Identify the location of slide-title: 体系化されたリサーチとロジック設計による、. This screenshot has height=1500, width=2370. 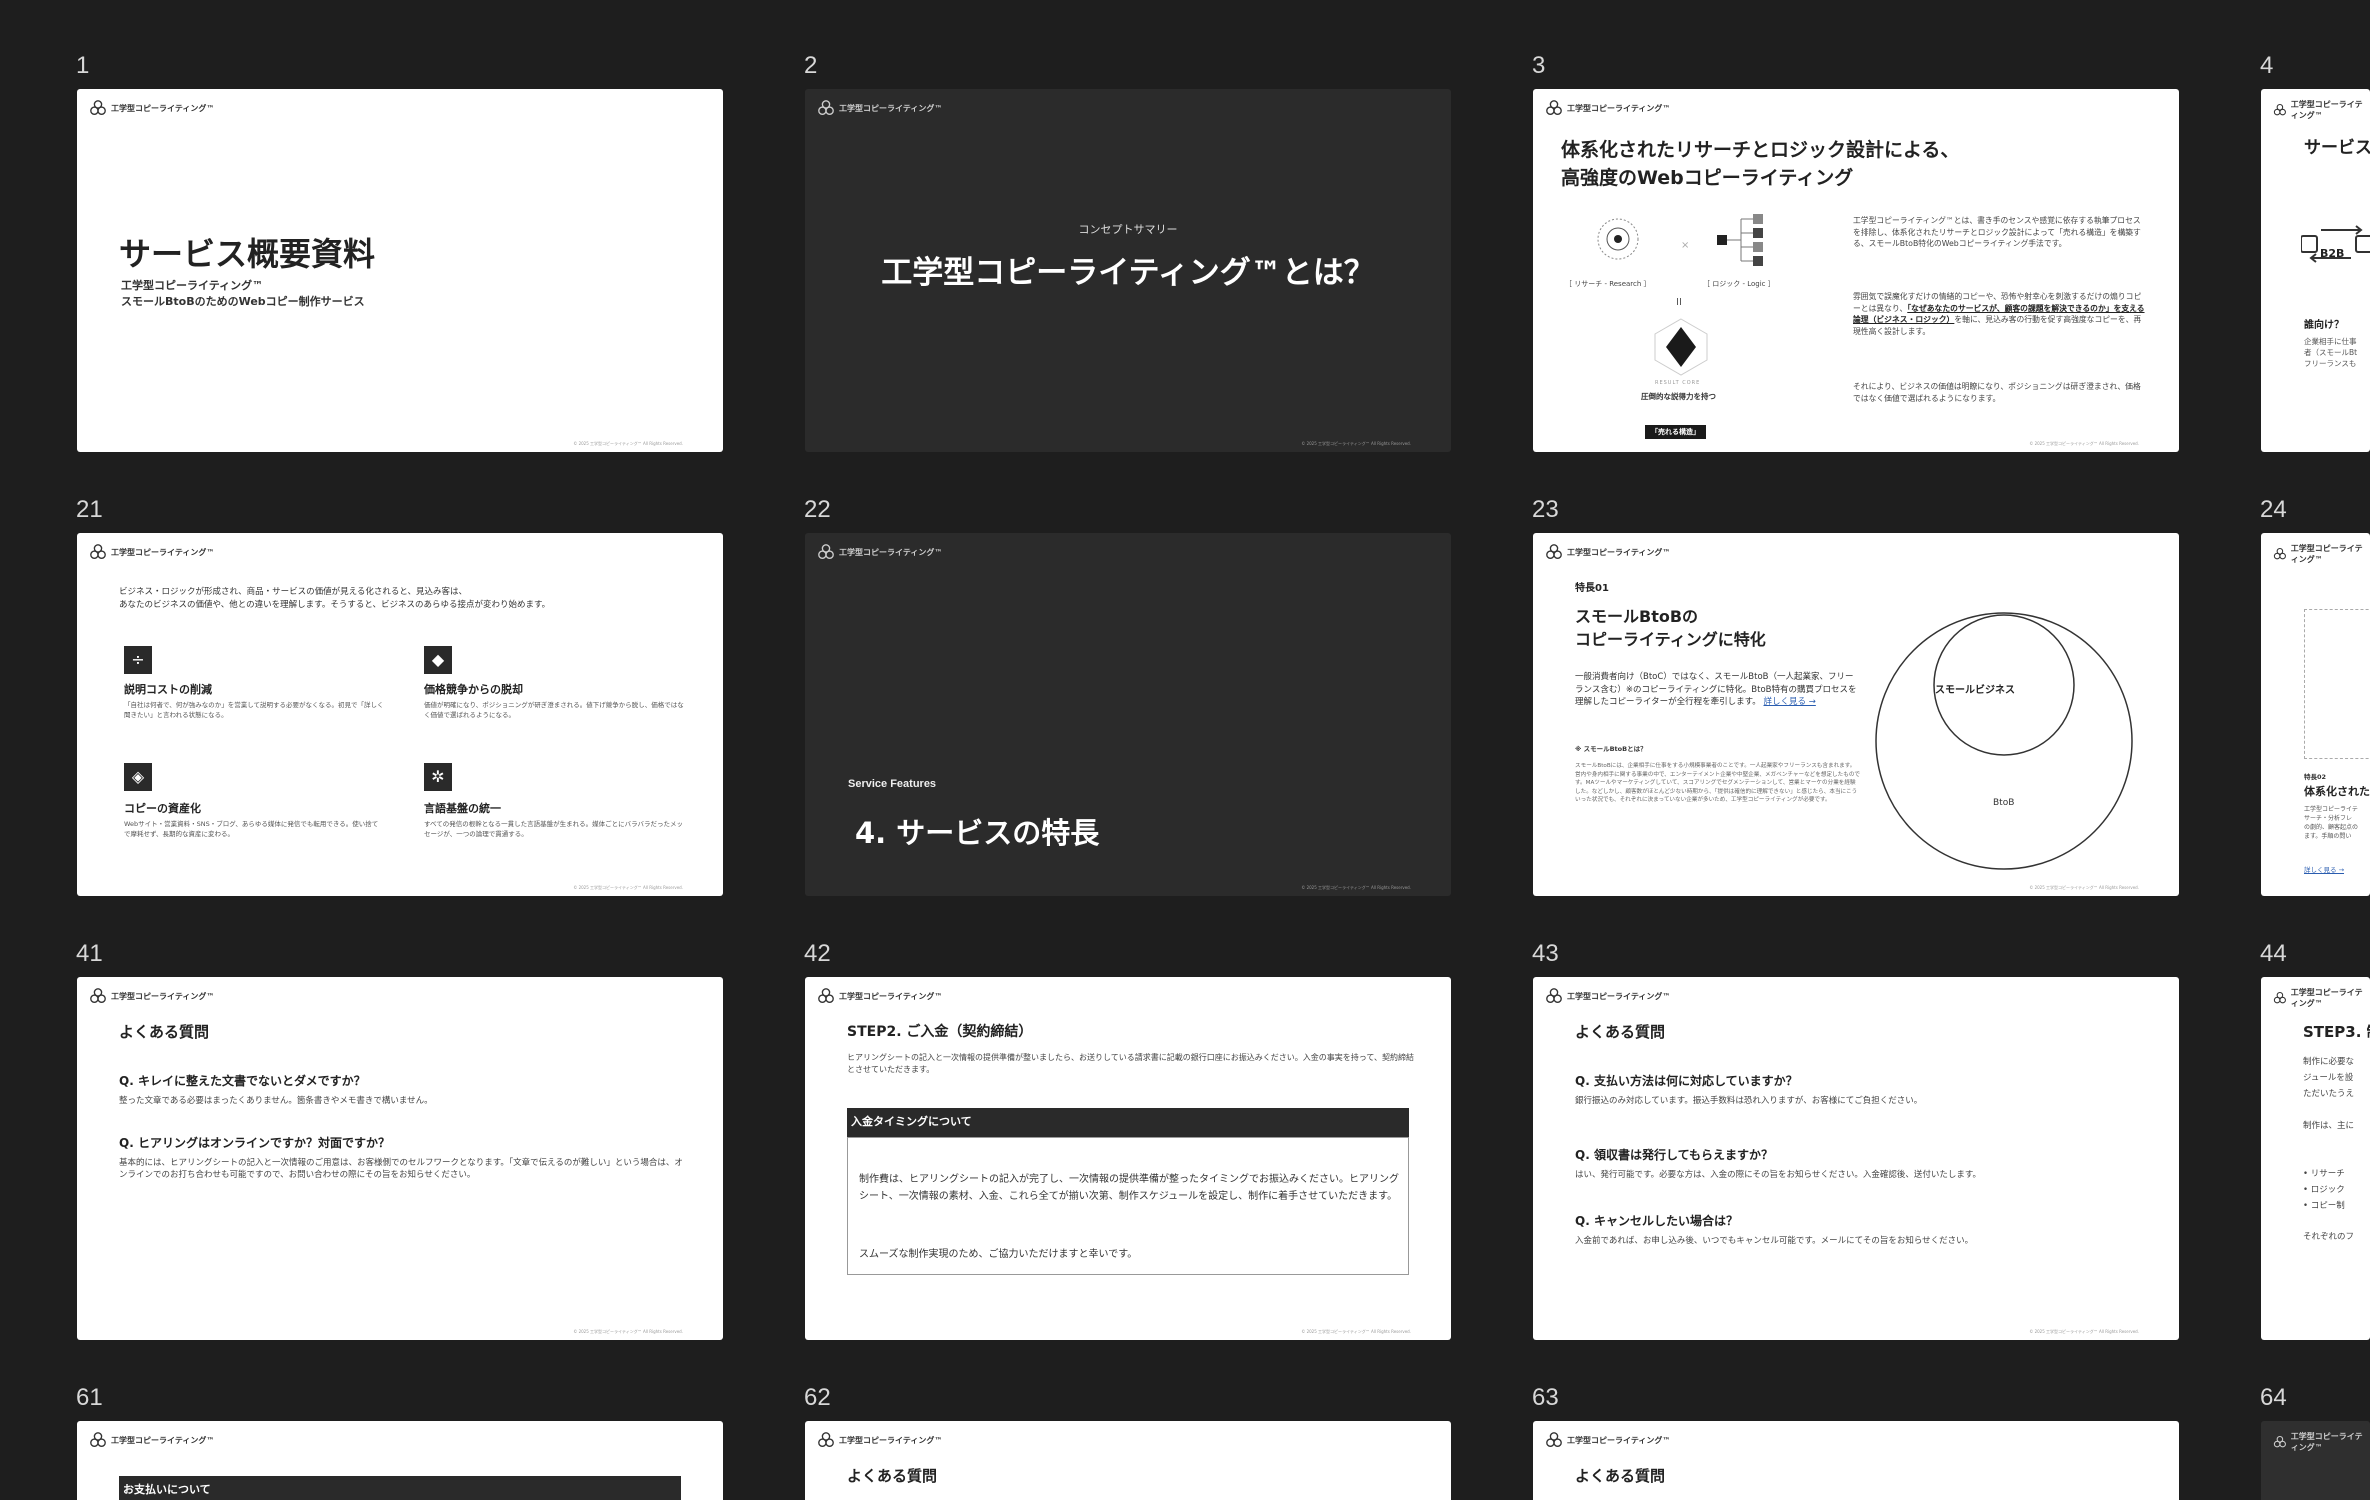
(1760, 150).